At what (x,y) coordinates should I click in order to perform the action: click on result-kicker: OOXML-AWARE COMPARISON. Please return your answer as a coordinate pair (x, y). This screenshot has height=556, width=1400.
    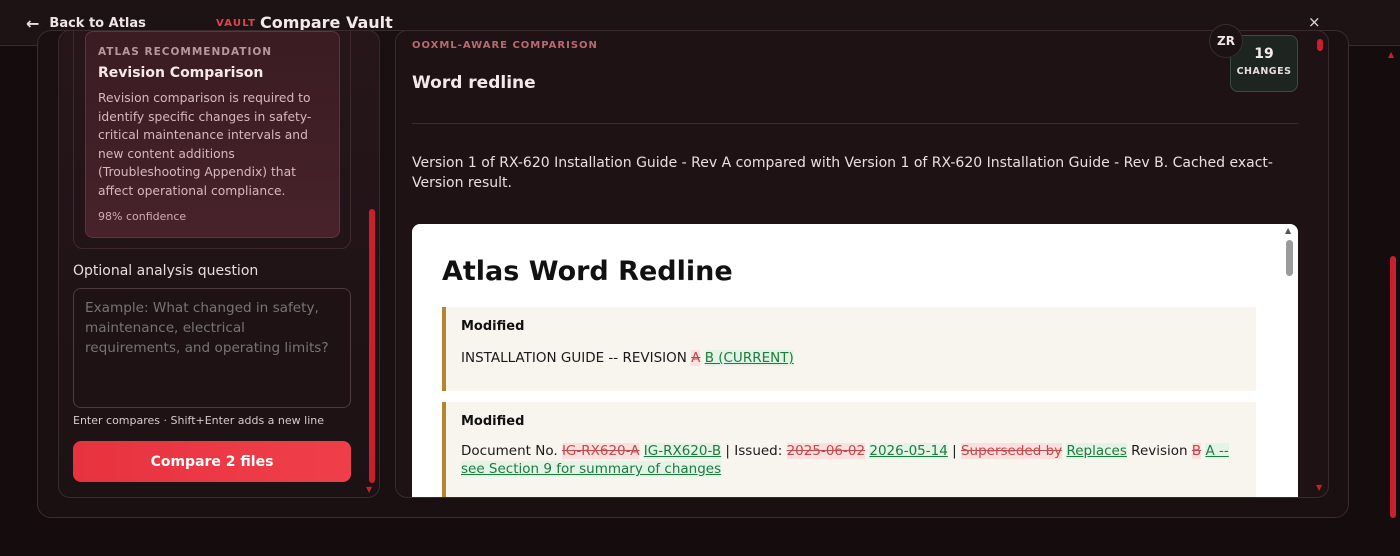
    Looking at the image, I should click on (505, 45).